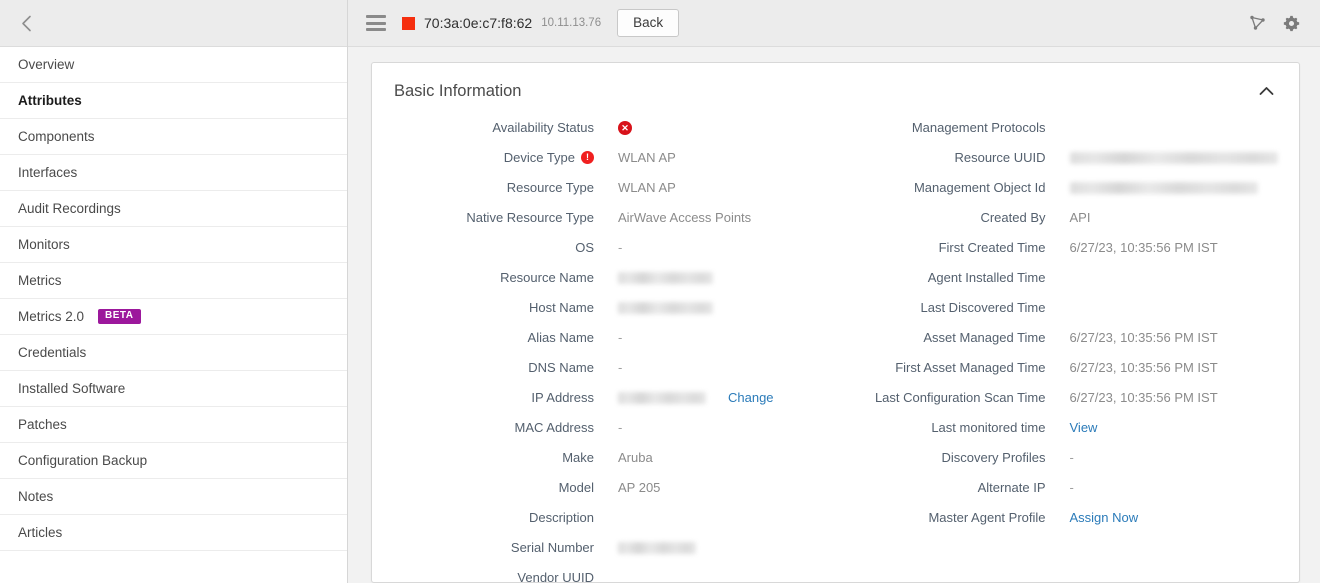  What do you see at coordinates (547, 277) in the screenshot?
I see `field-label-text: Resource Name` at bounding box center [547, 277].